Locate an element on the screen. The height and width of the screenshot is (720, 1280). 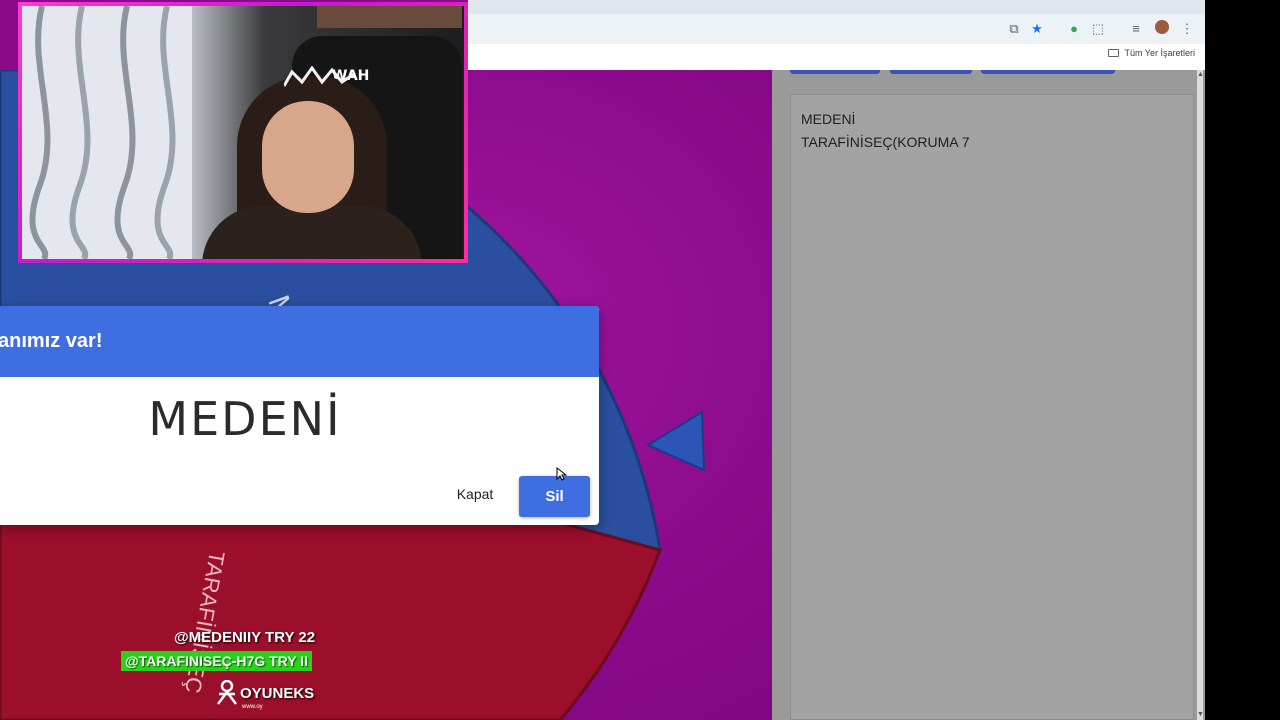
streamer-face is located at coordinates (308, 157).